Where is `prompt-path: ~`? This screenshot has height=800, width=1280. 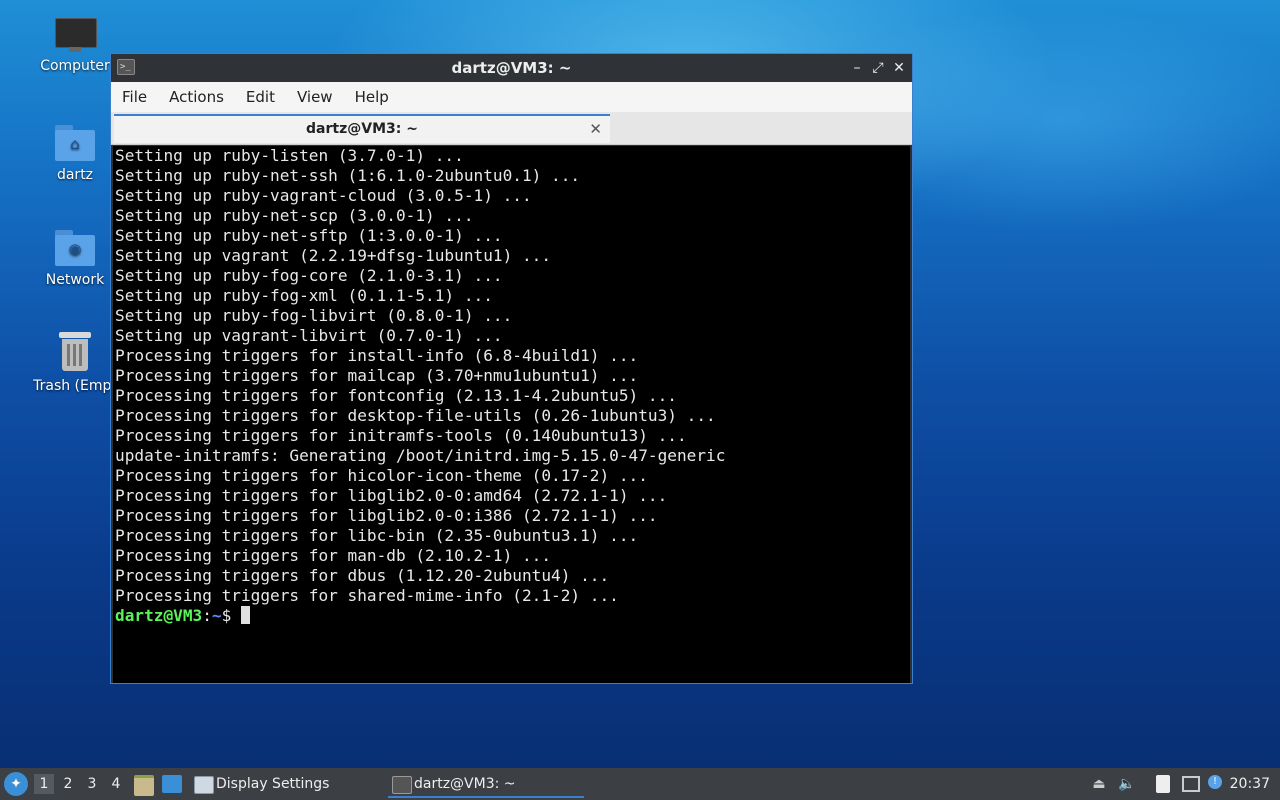 prompt-path: ~ is located at coordinates (216, 615).